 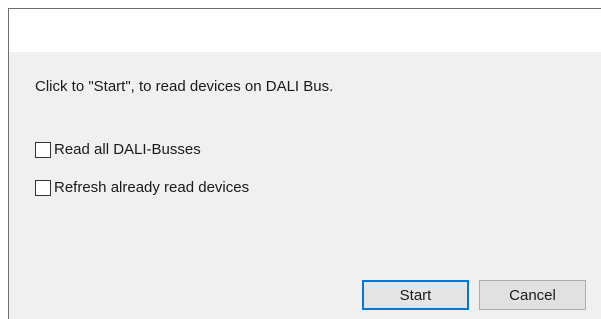 I want to click on read-all-busses-option: Read all DALI-Busses, so click(x=118, y=150).